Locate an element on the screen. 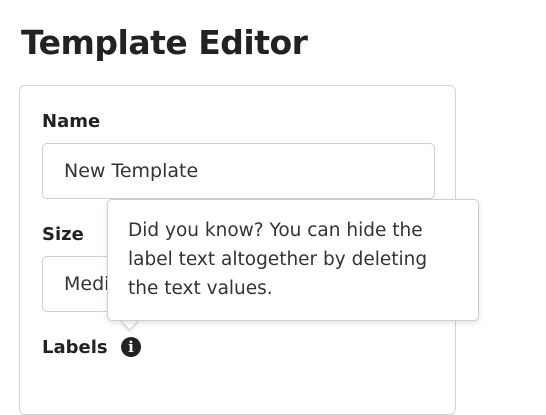 This screenshot has height=415, width=546. page-title: Template Editor is located at coordinates (164, 42).